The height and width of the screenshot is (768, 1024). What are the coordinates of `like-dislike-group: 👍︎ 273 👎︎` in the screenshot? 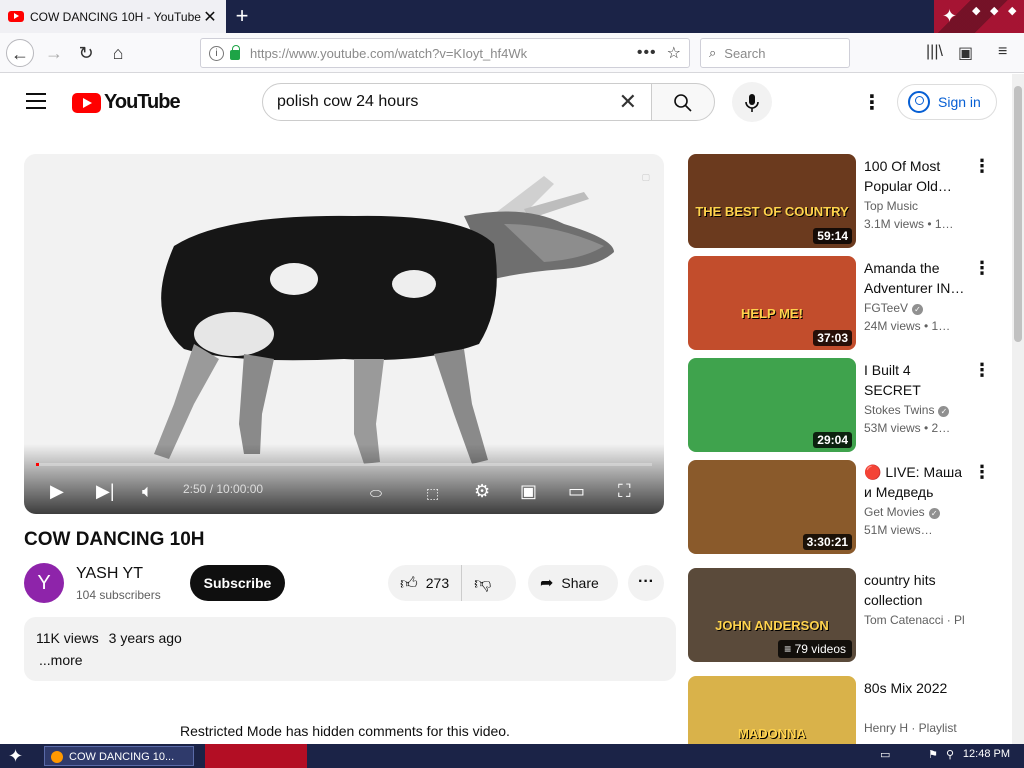 It's located at (452, 583).